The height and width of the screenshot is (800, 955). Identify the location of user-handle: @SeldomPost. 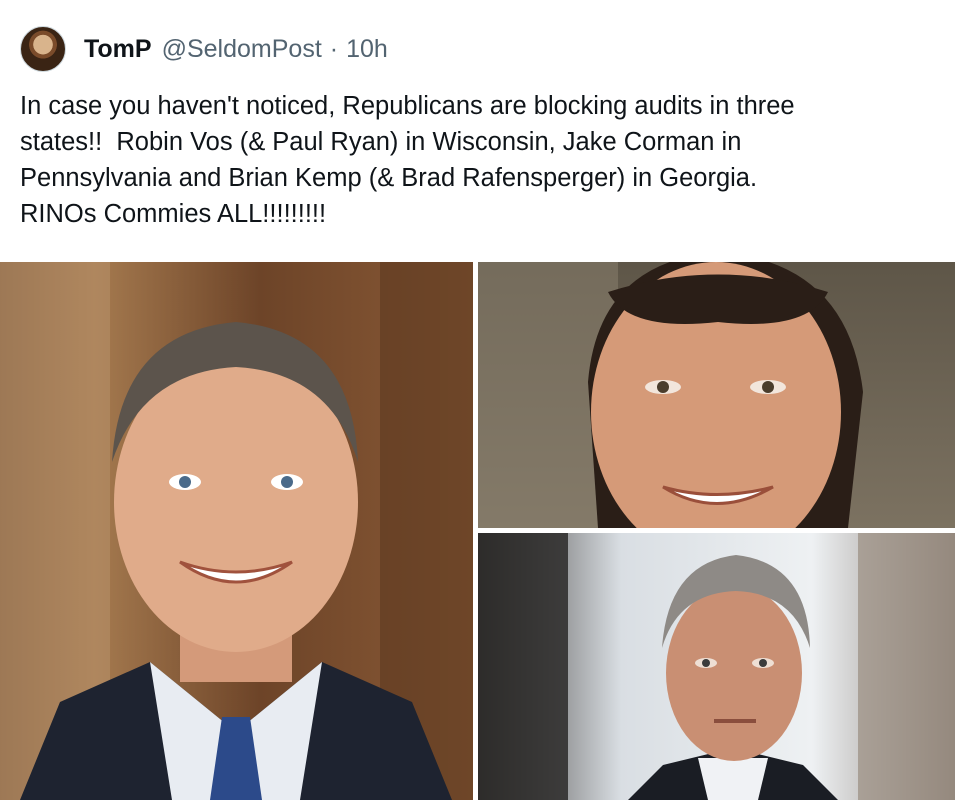
(242, 49).